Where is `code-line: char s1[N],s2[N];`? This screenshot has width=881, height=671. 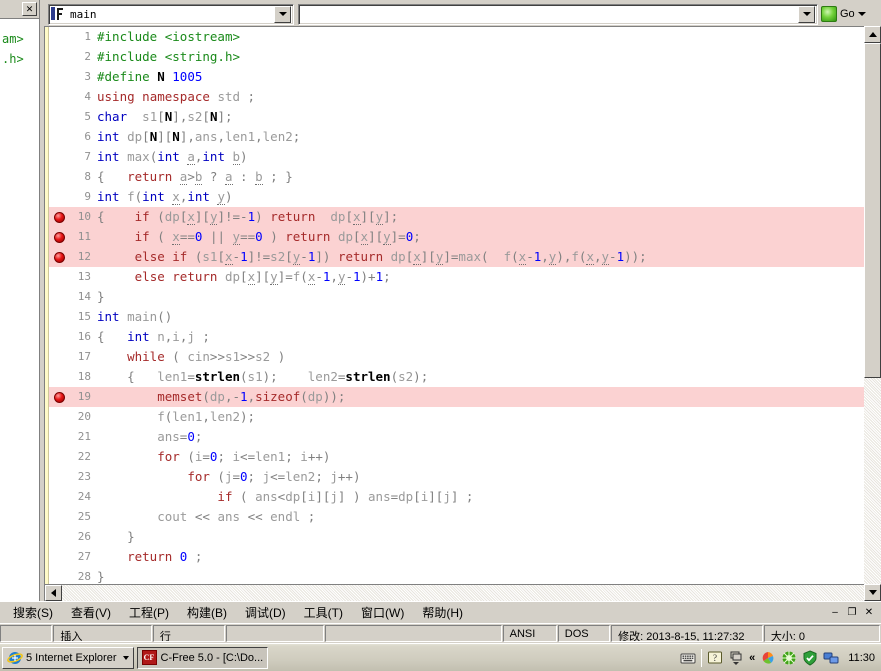
code-line: char s1[N],s2[N]; is located at coordinates (488, 117).